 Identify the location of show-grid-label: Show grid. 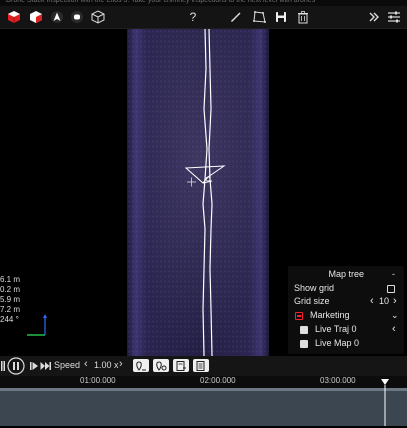
(314, 288).